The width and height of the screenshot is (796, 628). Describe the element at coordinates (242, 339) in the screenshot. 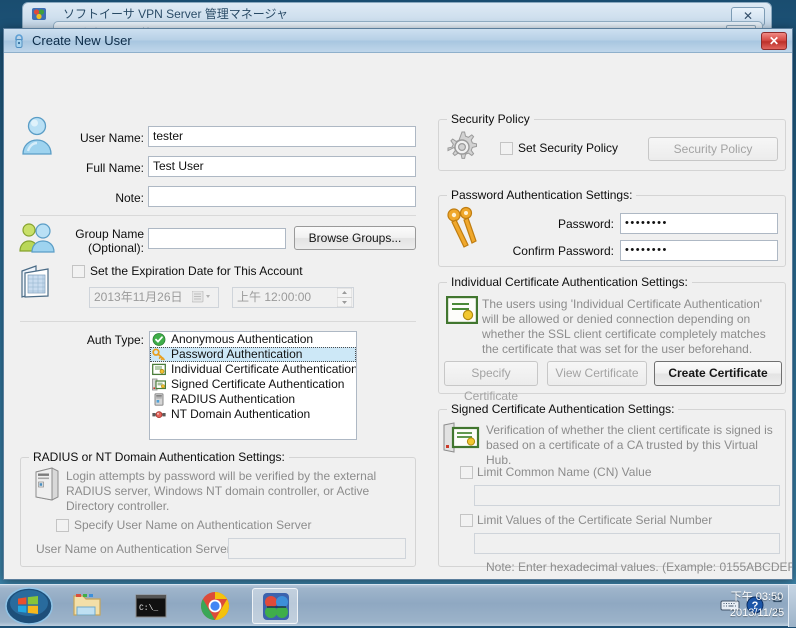

I see `auth-option-label: Anonymous Authentication` at that location.